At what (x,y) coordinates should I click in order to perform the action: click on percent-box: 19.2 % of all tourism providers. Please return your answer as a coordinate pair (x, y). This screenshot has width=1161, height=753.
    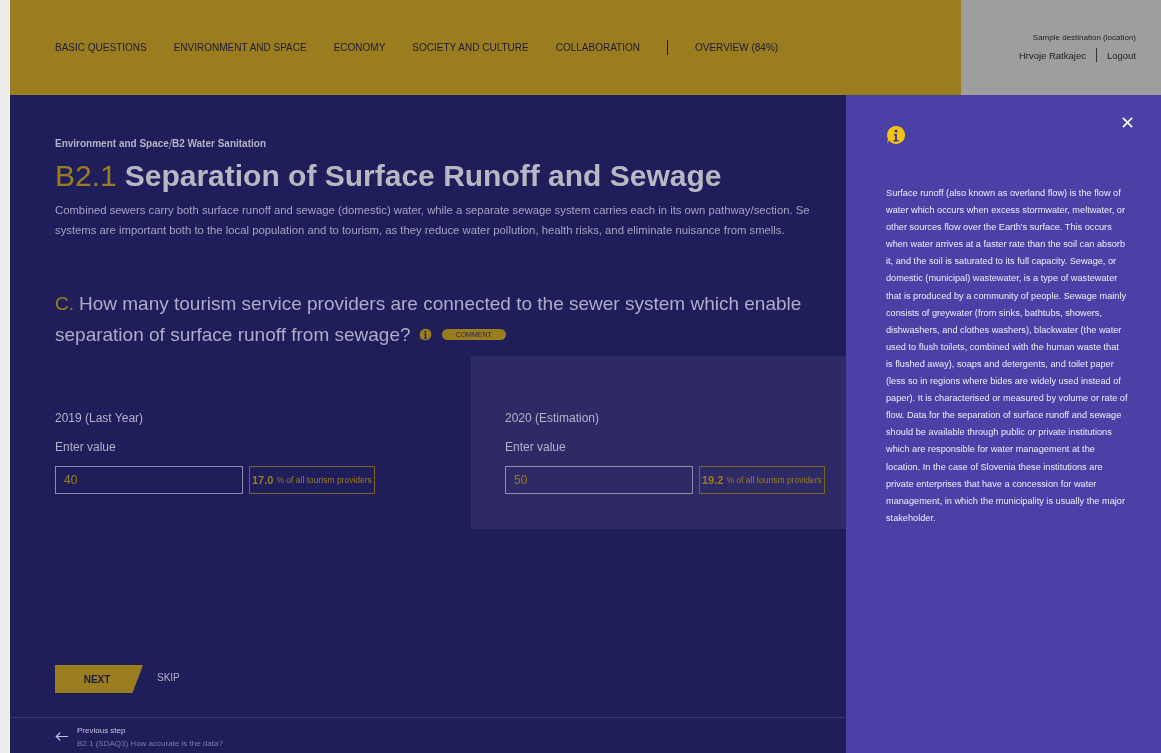
    Looking at the image, I should click on (762, 480).